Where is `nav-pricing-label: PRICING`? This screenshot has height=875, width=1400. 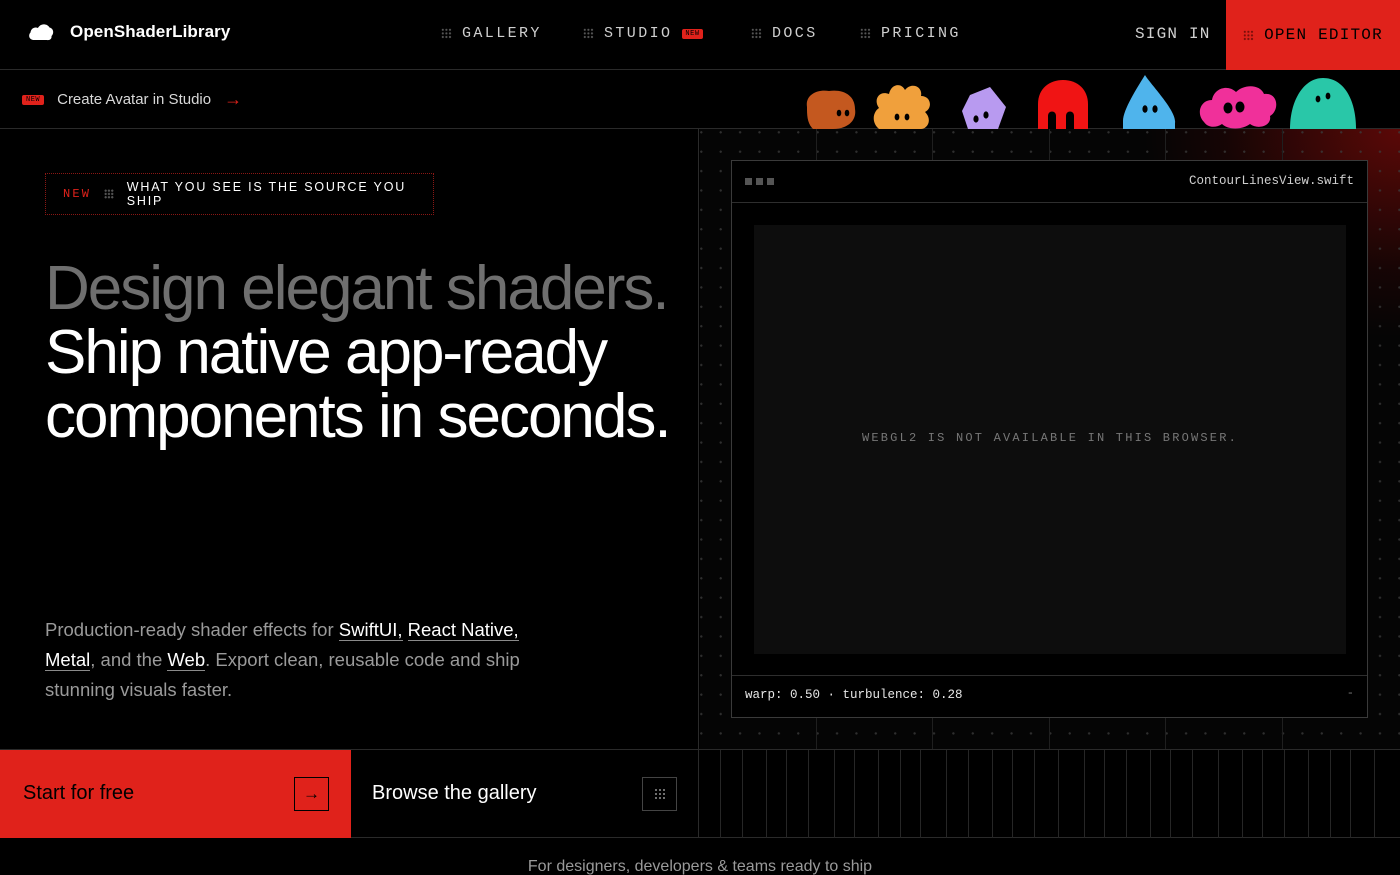 nav-pricing-label: PRICING is located at coordinates (921, 33).